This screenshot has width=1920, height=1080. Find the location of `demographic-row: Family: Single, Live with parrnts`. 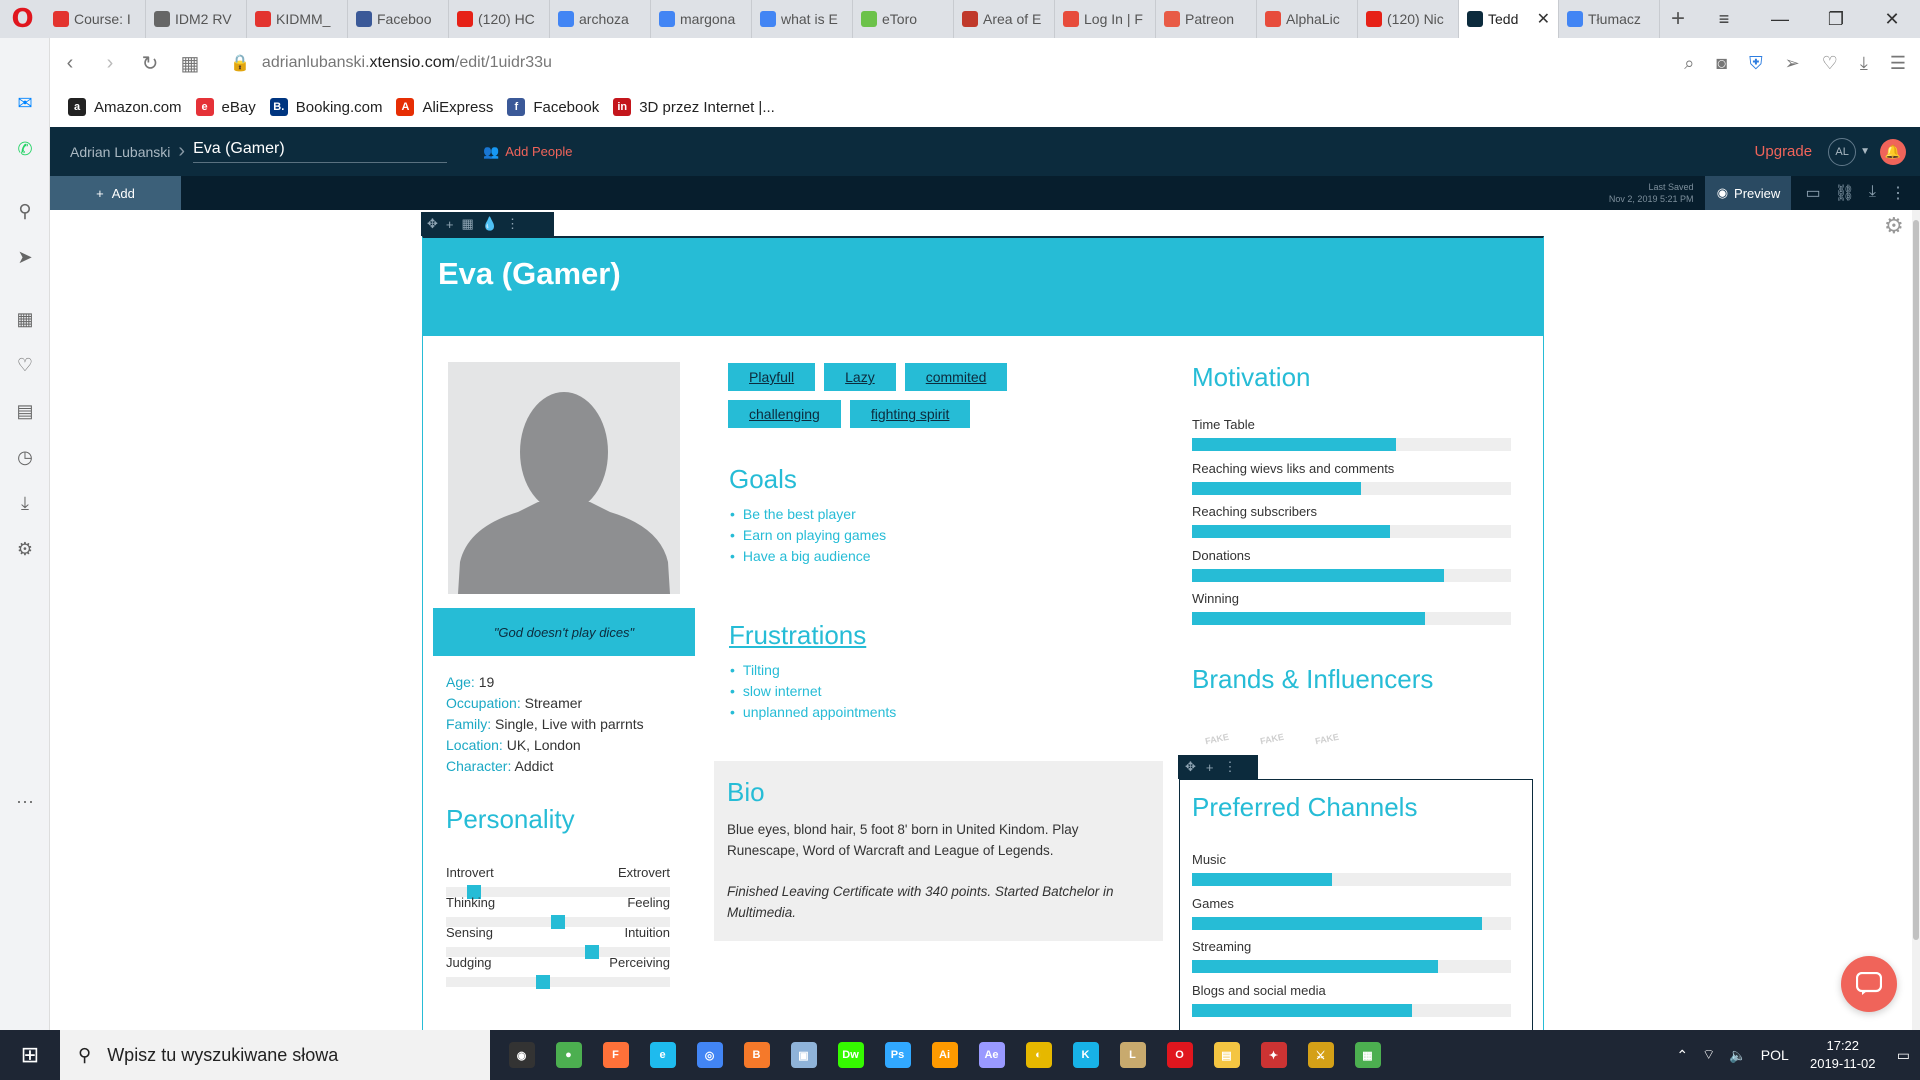

demographic-row: Family: Single, Live with parrnts is located at coordinates (545, 724).